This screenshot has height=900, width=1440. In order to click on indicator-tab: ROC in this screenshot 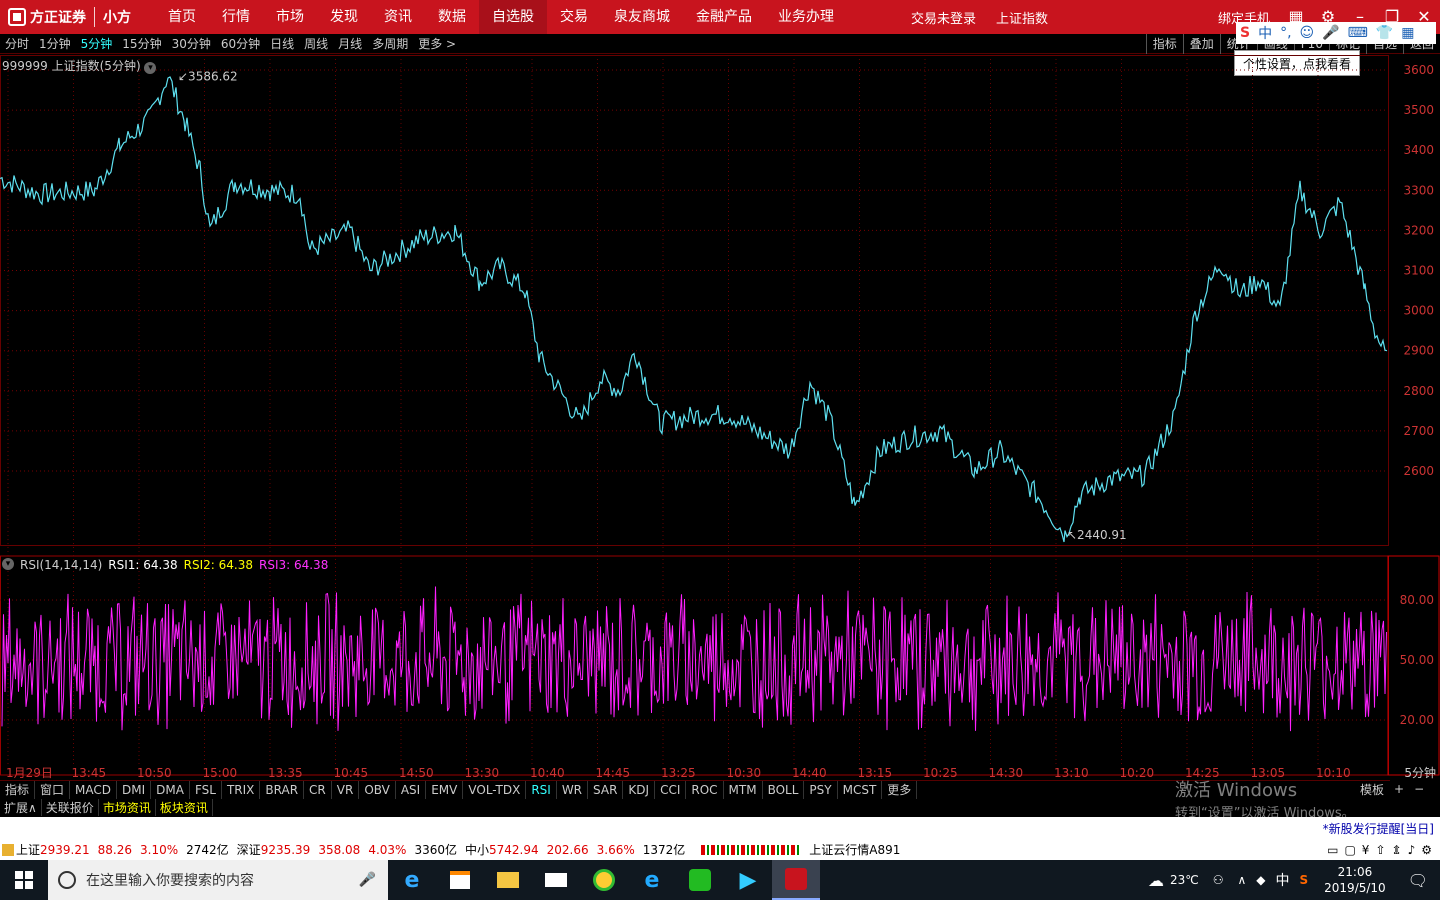, I will do `click(705, 789)`.